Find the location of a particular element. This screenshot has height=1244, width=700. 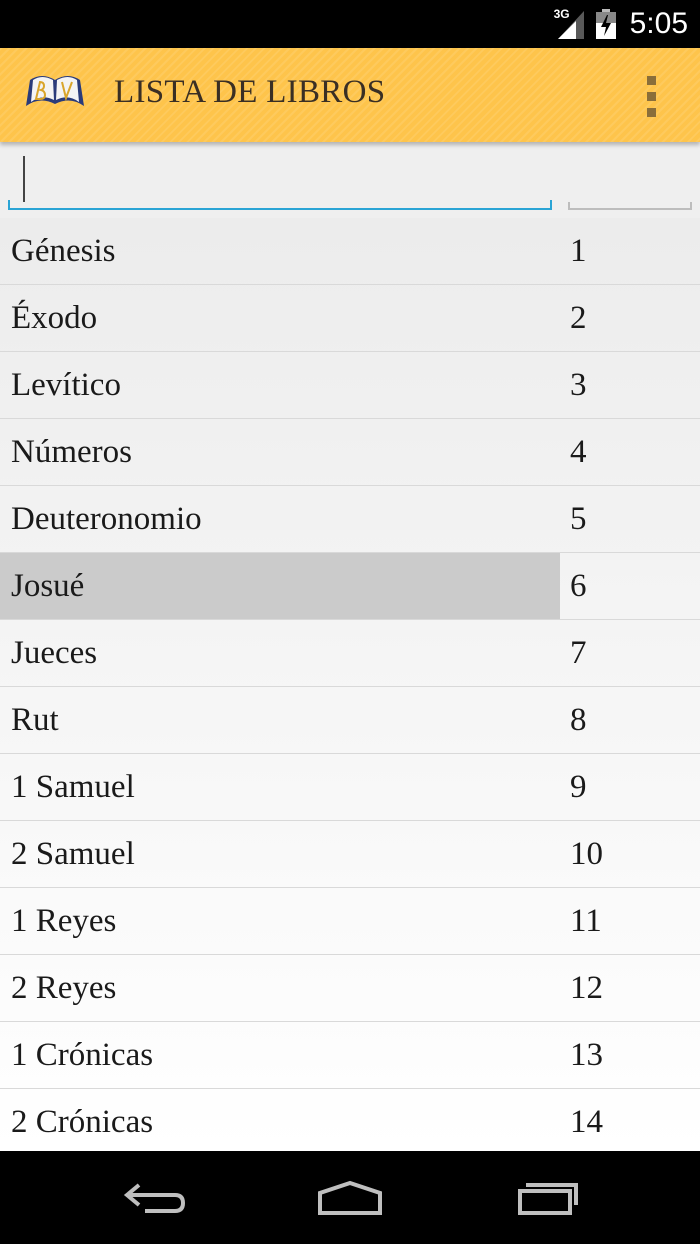

book-number: 13 is located at coordinates (586, 1055).